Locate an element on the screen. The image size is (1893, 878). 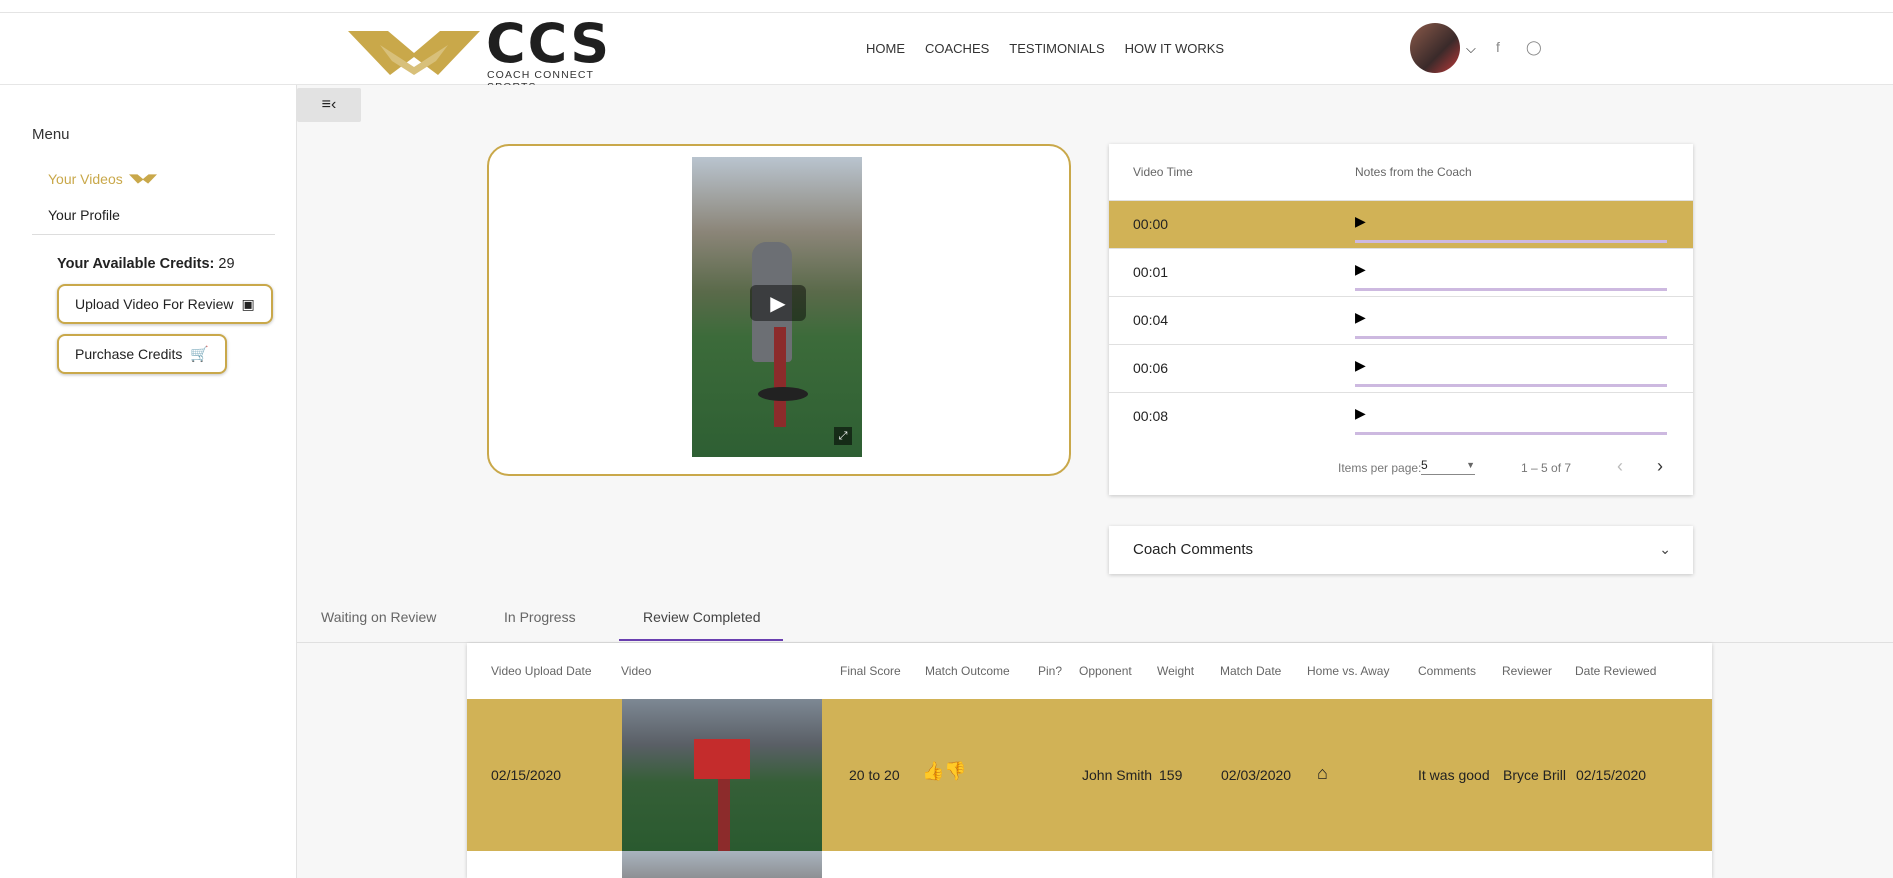
sidebar-item-your-profile: Your Profile is located at coordinates (84, 215).